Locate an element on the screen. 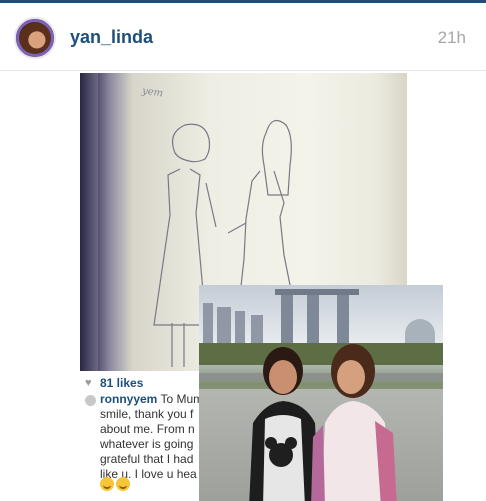  header-divider is located at coordinates (243, 70).